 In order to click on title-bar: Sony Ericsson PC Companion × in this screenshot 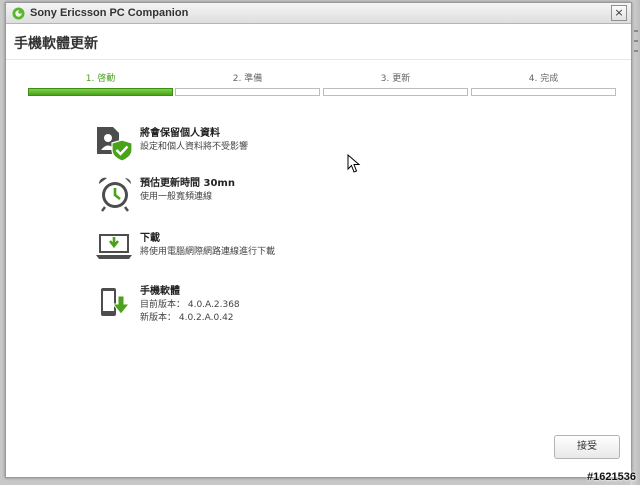, I will do `click(318, 13)`.